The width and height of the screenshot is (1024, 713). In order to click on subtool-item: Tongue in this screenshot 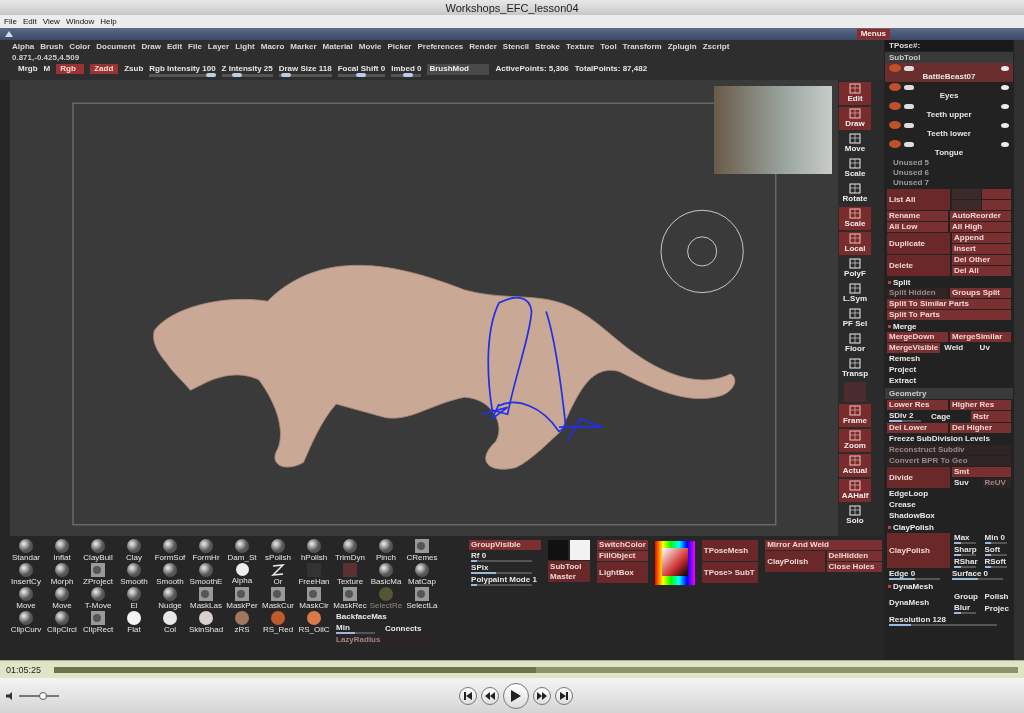, I will do `click(949, 148)`.